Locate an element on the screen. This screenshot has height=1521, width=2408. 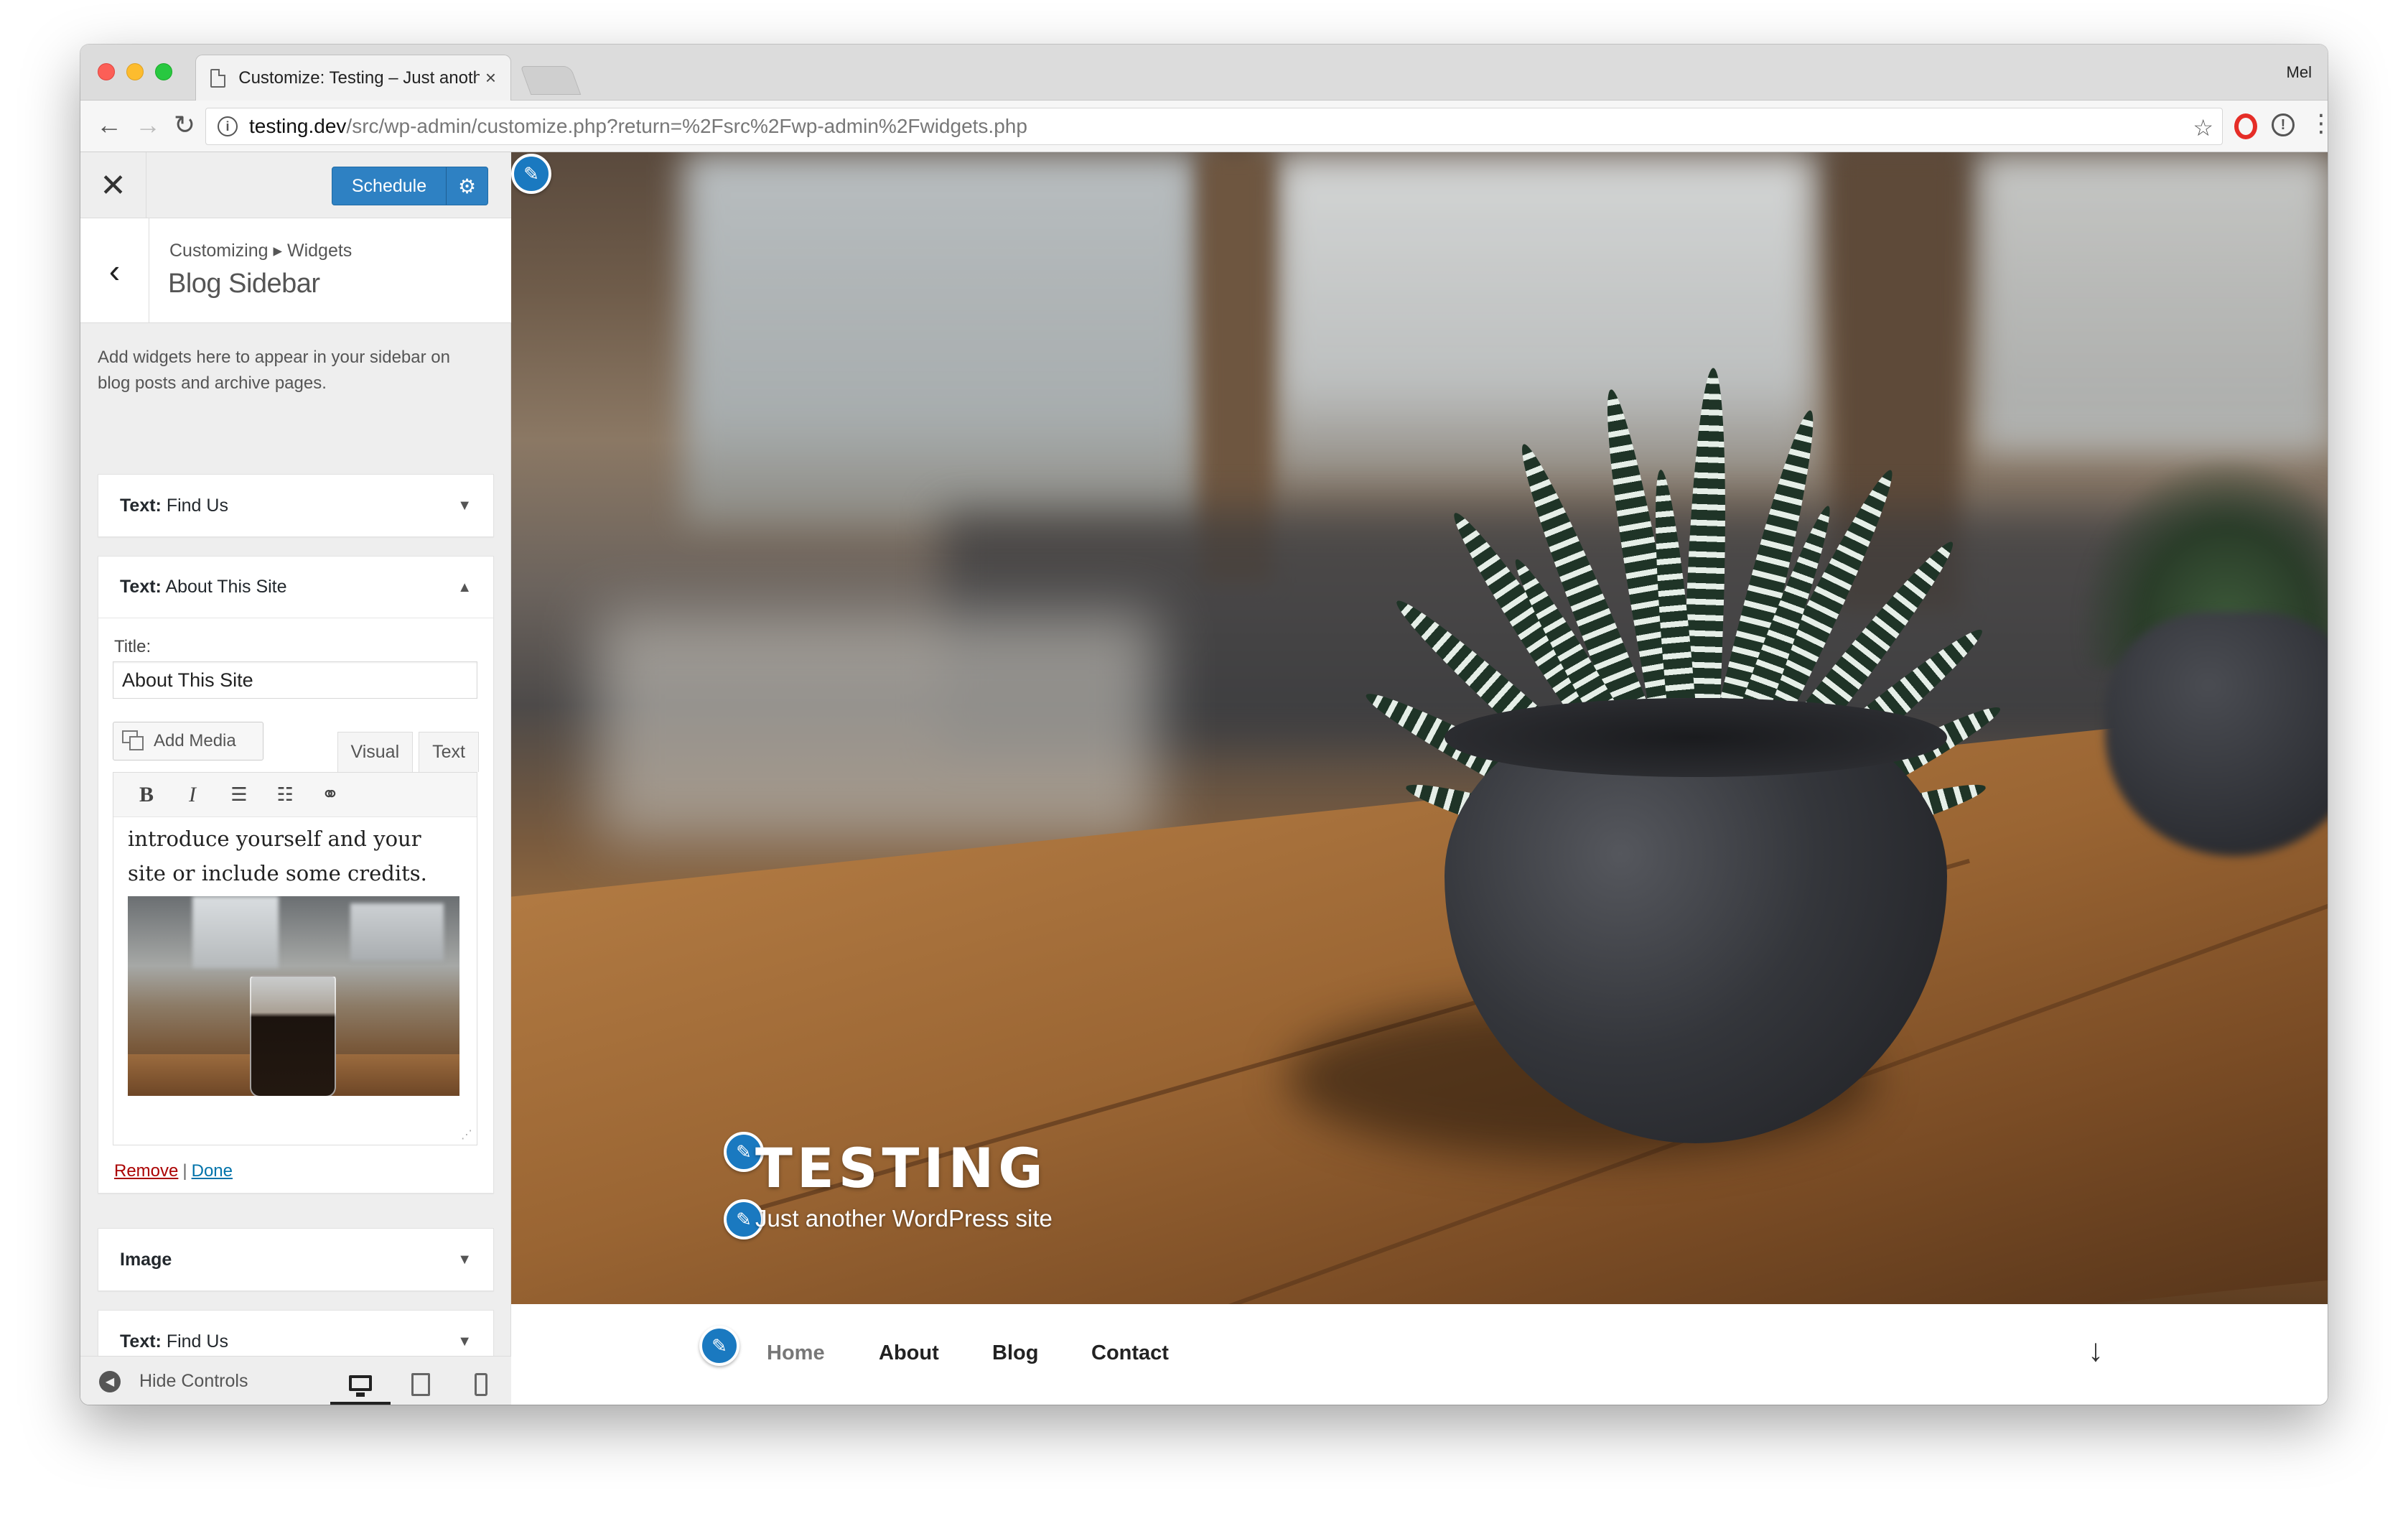
collapse-arrow-icon: ▲ is located at coordinates (464, 588).